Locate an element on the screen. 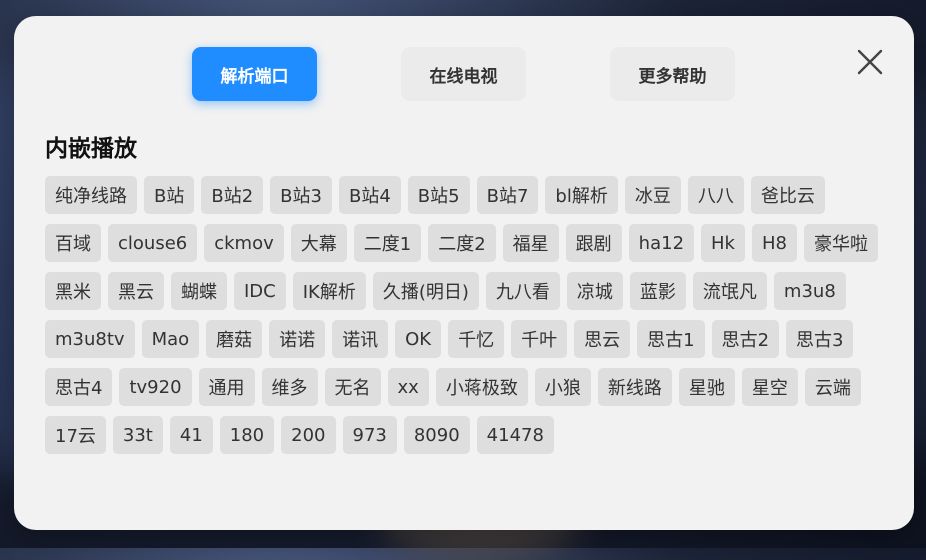 The image size is (926, 560). source-chip: 17云 is located at coordinates (75, 435).